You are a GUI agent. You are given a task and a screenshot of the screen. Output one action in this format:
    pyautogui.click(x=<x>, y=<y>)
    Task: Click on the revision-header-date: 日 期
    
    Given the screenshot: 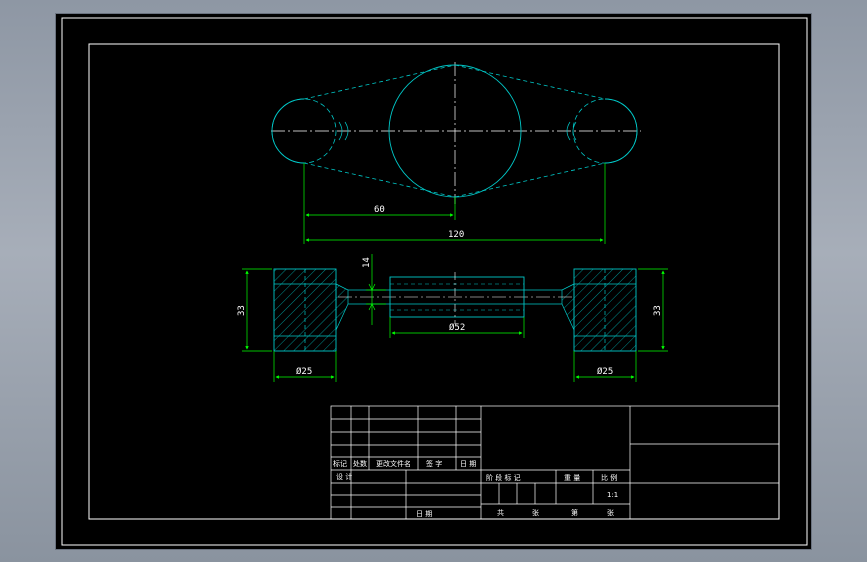 What is the action you would take?
    pyautogui.click(x=468, y=464)
    